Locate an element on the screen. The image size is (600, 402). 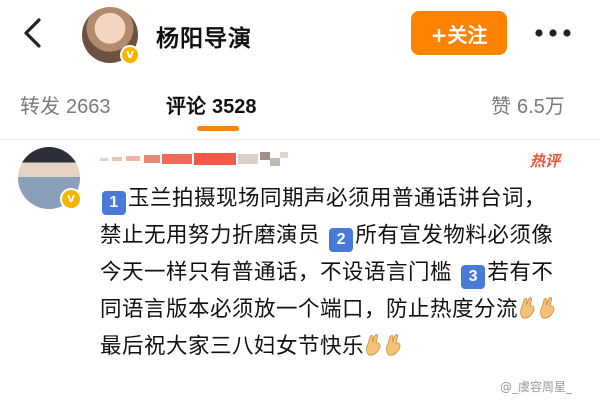
commenter-avatar: V is located at coordinates (50, 178).